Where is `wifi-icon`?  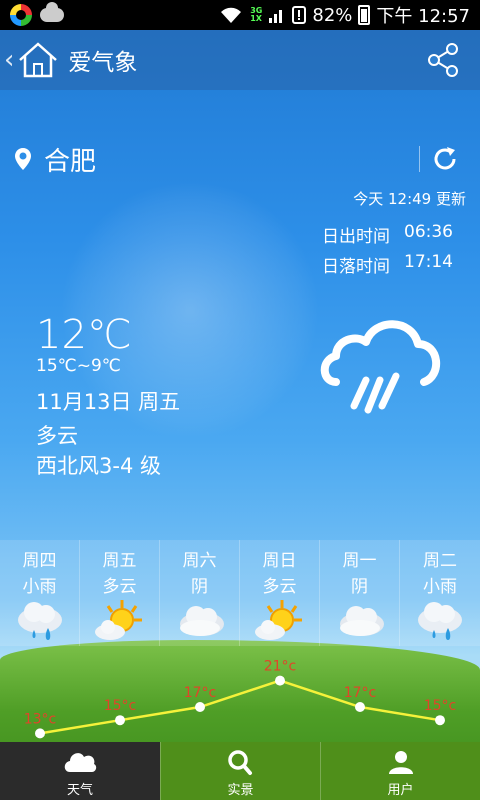 wifi-icon is located at coordinates (231, 15).